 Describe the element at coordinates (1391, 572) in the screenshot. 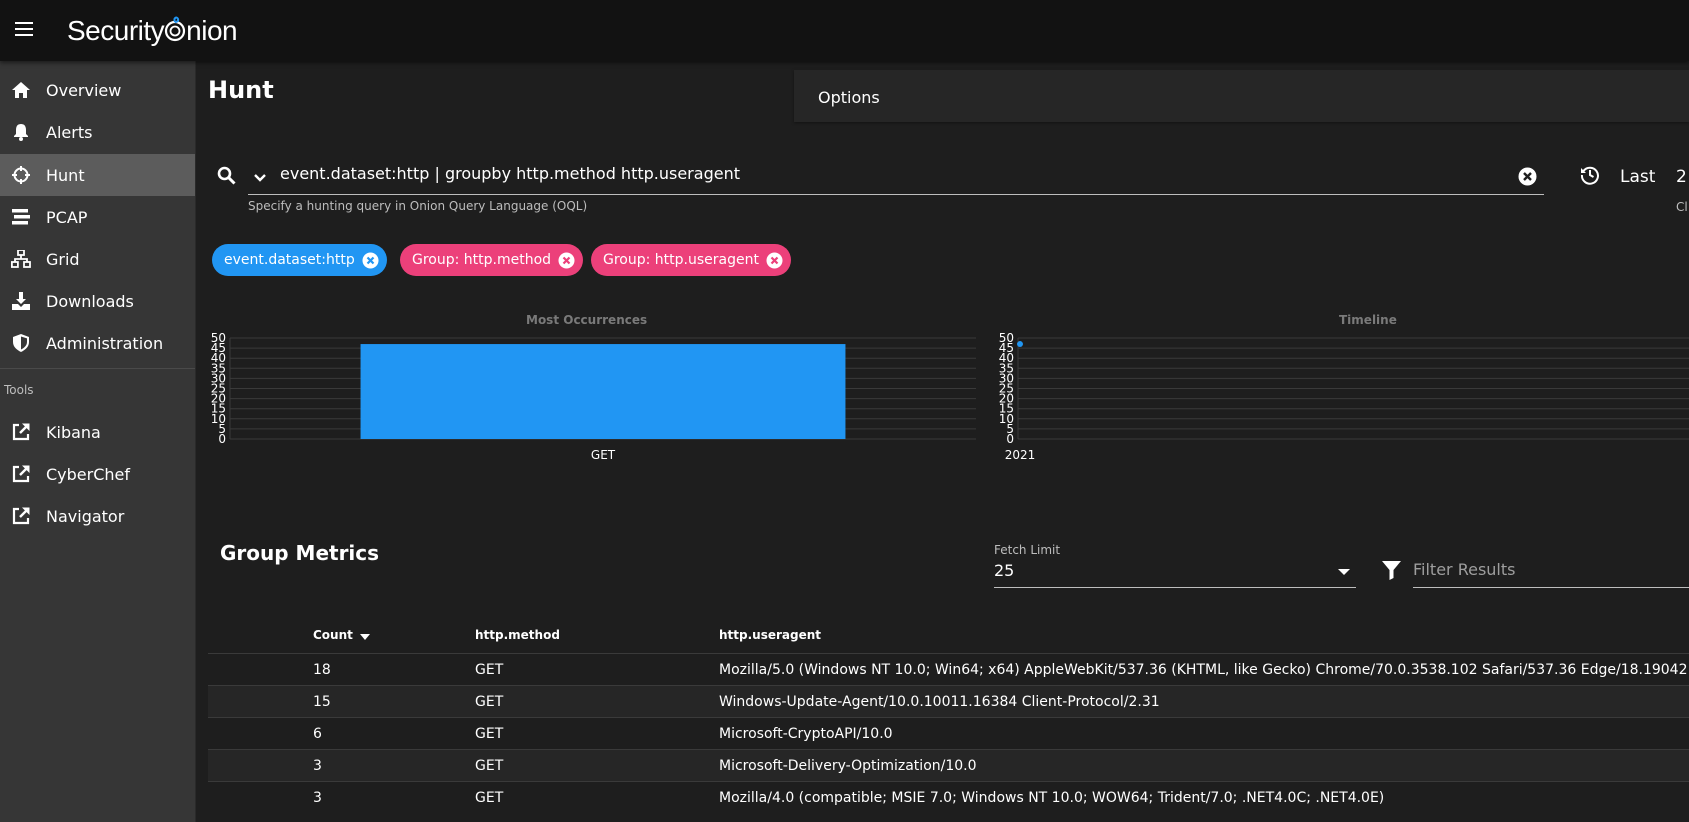

I see `filter-icon` at that location.